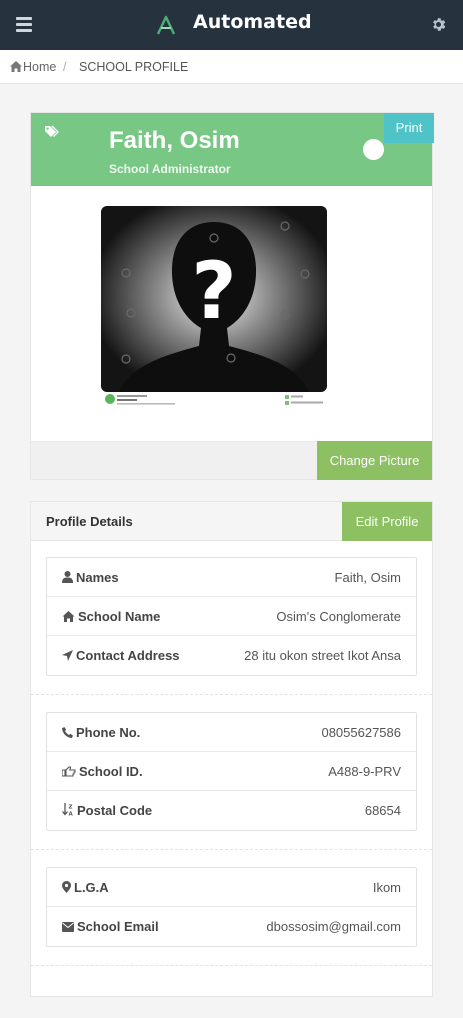 This screenshot has width=463, height=1018. Describe the element at coordinates (373, 149) in the screenshot. I see `status-toggle` at that location.